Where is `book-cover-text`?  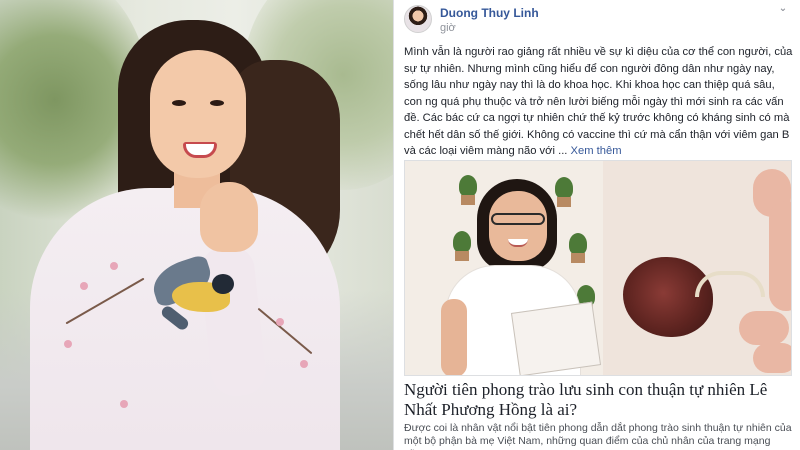
book-cover-text is located at coordinates (551, 318).